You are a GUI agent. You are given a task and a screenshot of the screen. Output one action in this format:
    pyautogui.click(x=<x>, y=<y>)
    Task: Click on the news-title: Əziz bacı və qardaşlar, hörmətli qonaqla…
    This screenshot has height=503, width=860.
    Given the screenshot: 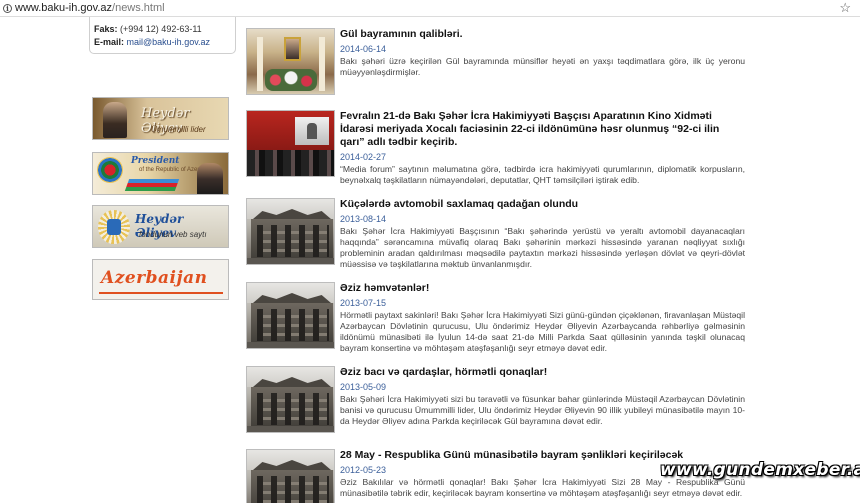 What is the action you would take?
    pyautogui.click(x=542, y=372)
    